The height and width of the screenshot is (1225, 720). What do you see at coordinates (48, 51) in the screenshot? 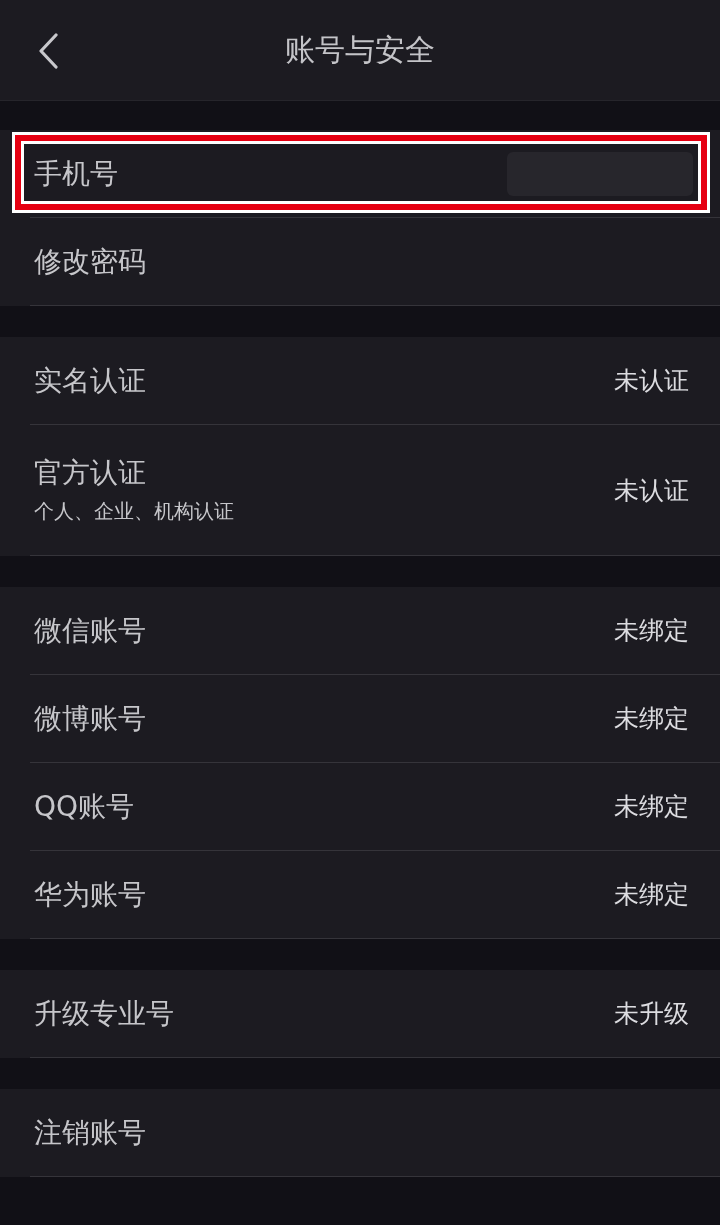
I see `back-chevron-icon` at bounding box center [48, 51].